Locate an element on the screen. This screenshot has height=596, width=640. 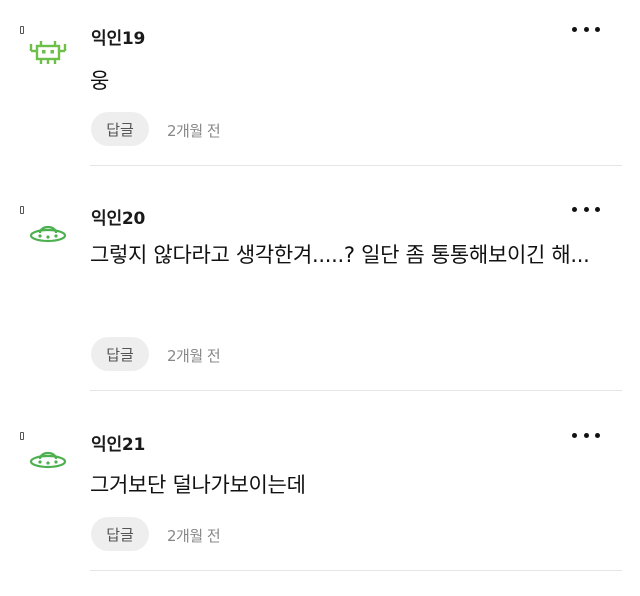
pixel-invader-icon is located at coordinates (48, 52).